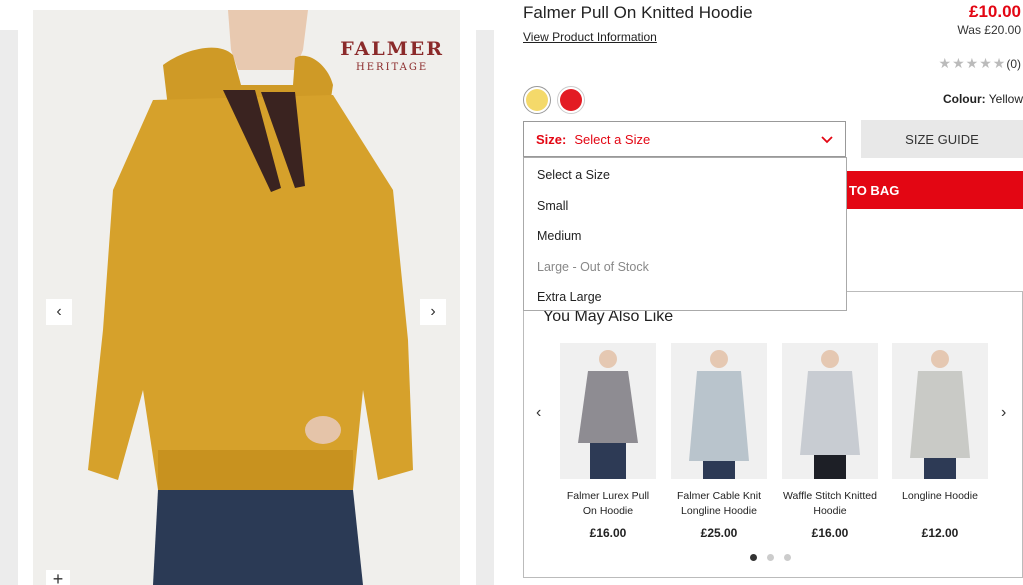  Describe the element at coordinates (59, 312) in the screenshot. I see `gallery-prev-icon: ‹` at that location.